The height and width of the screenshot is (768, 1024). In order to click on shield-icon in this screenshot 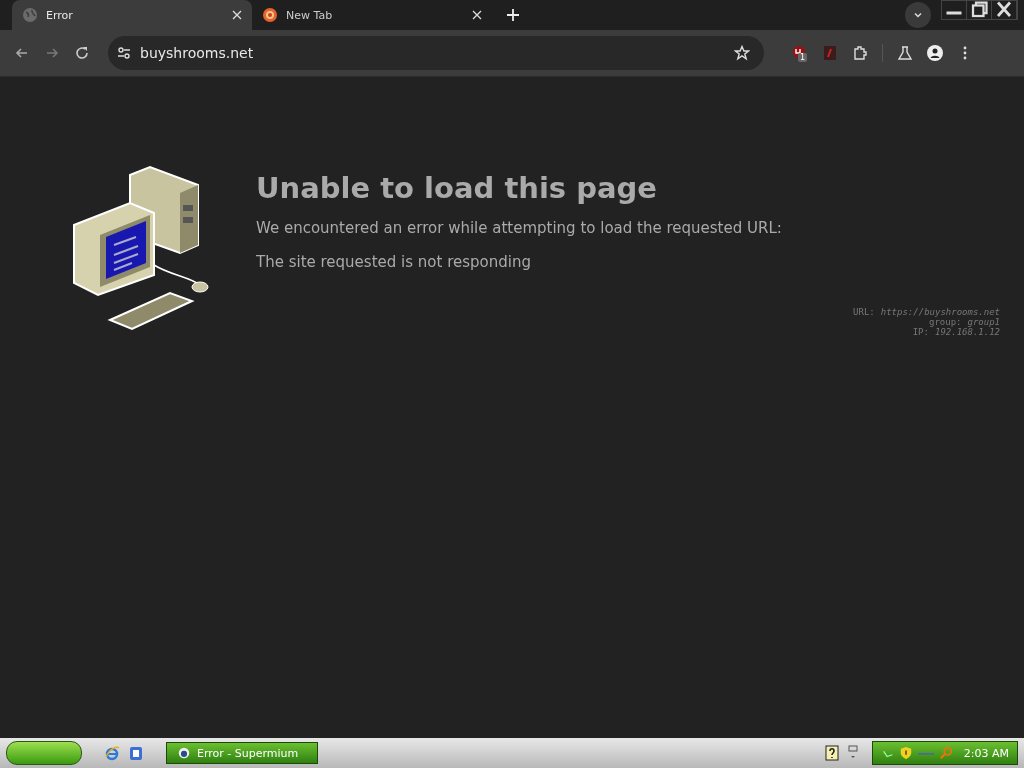, I will do `click(906, 753)`.